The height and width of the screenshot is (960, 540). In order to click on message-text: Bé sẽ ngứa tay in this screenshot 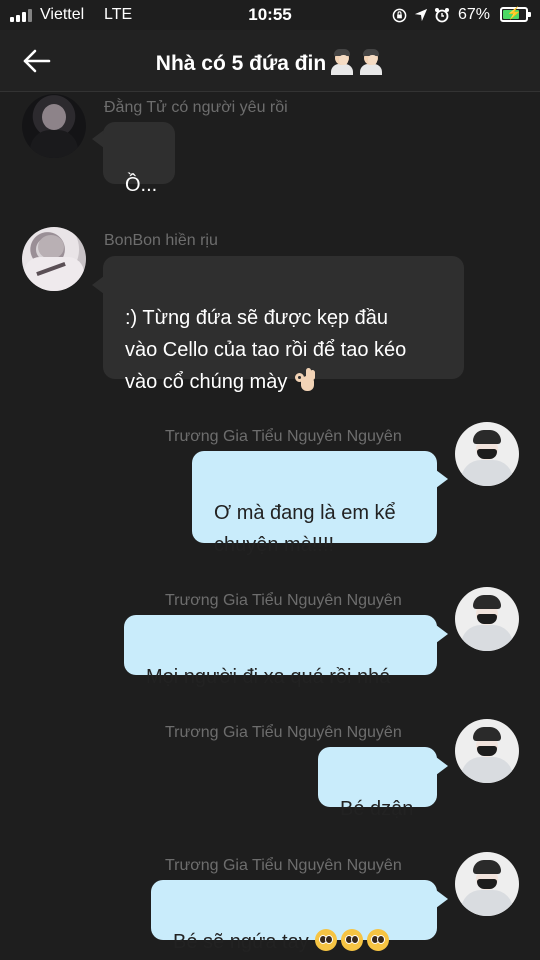, I will do `click(241, 942)`.